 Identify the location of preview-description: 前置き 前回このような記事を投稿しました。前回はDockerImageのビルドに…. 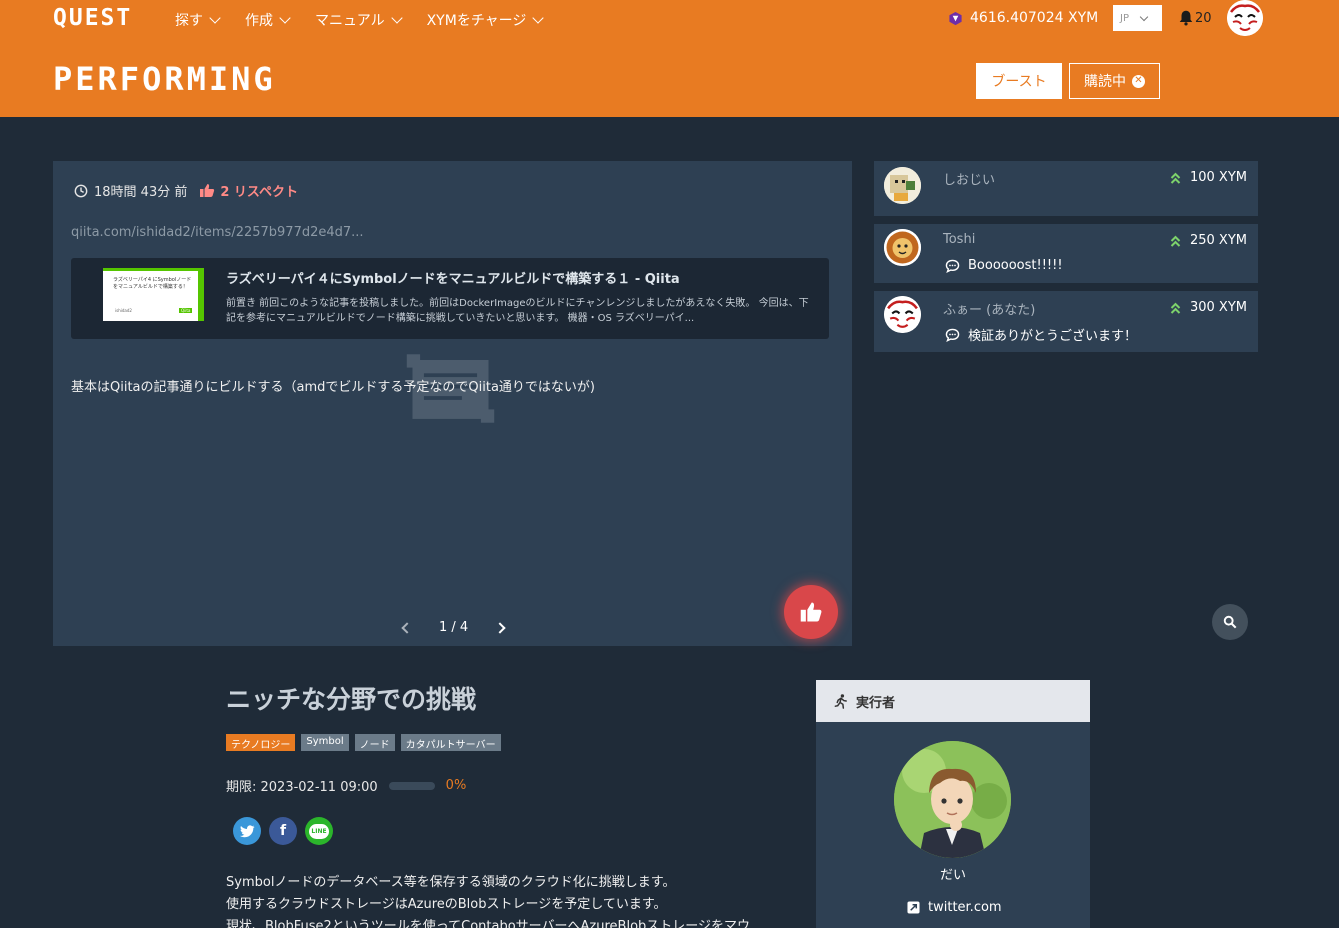
(517, 311).